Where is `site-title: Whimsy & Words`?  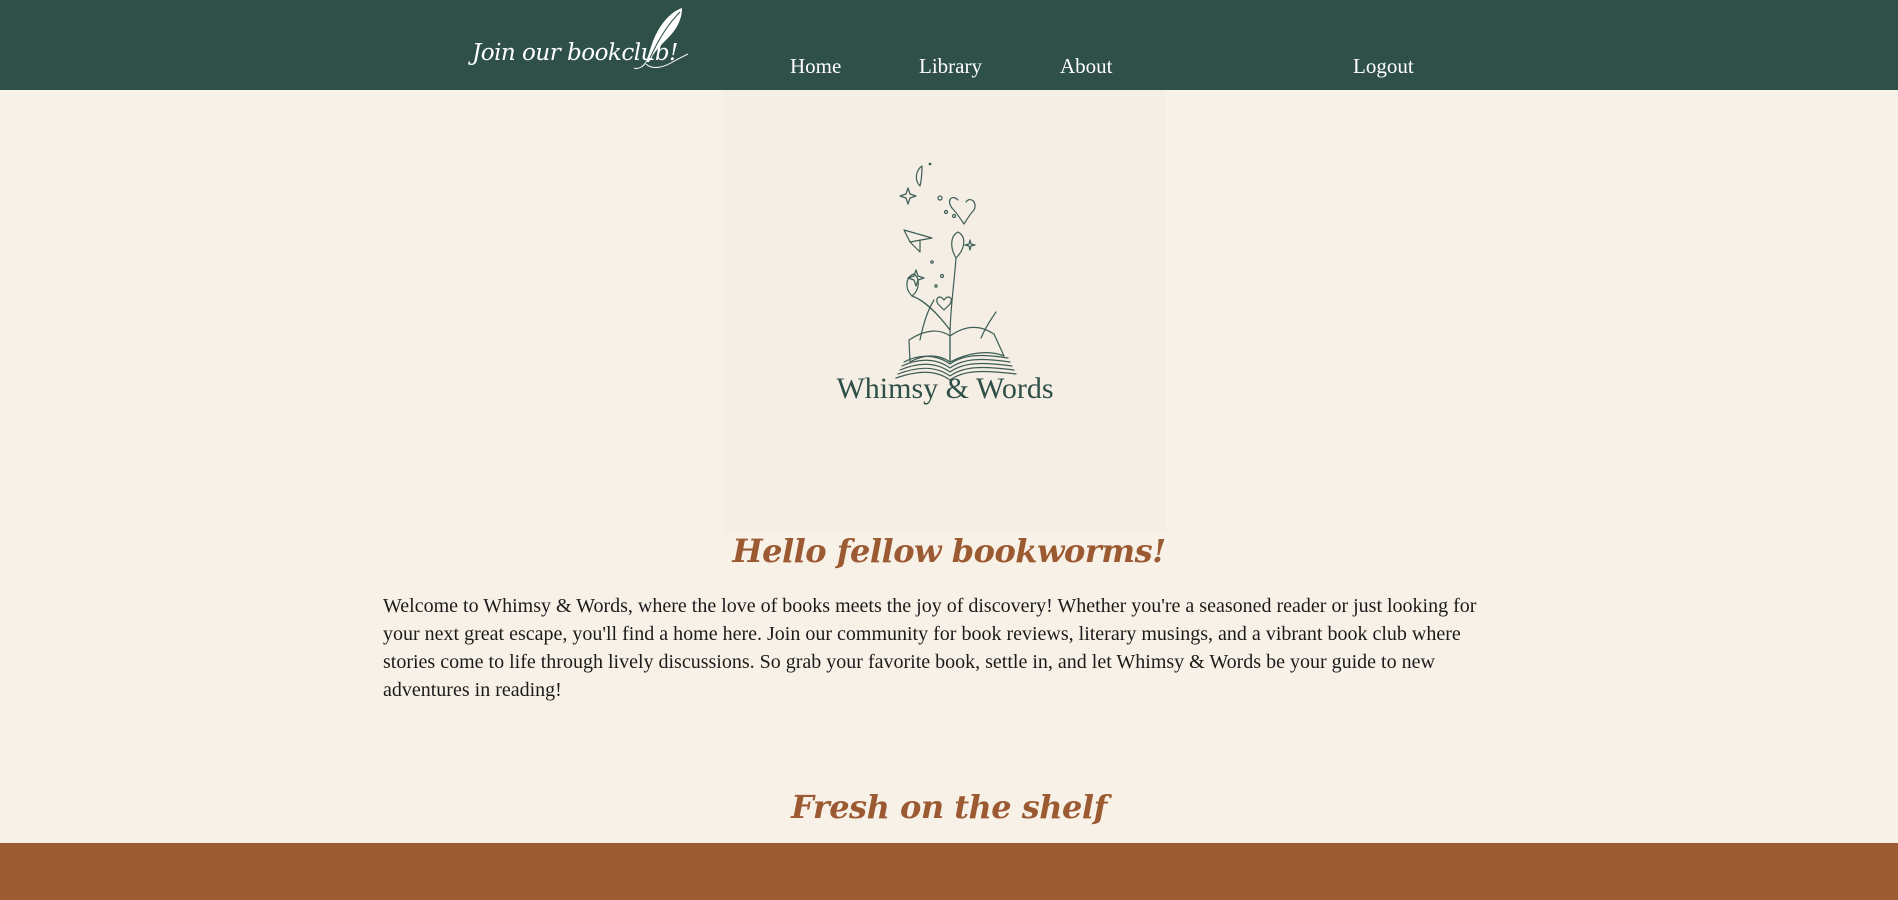 site-title: Whimsy & Words is located at coordinates (945, 388).